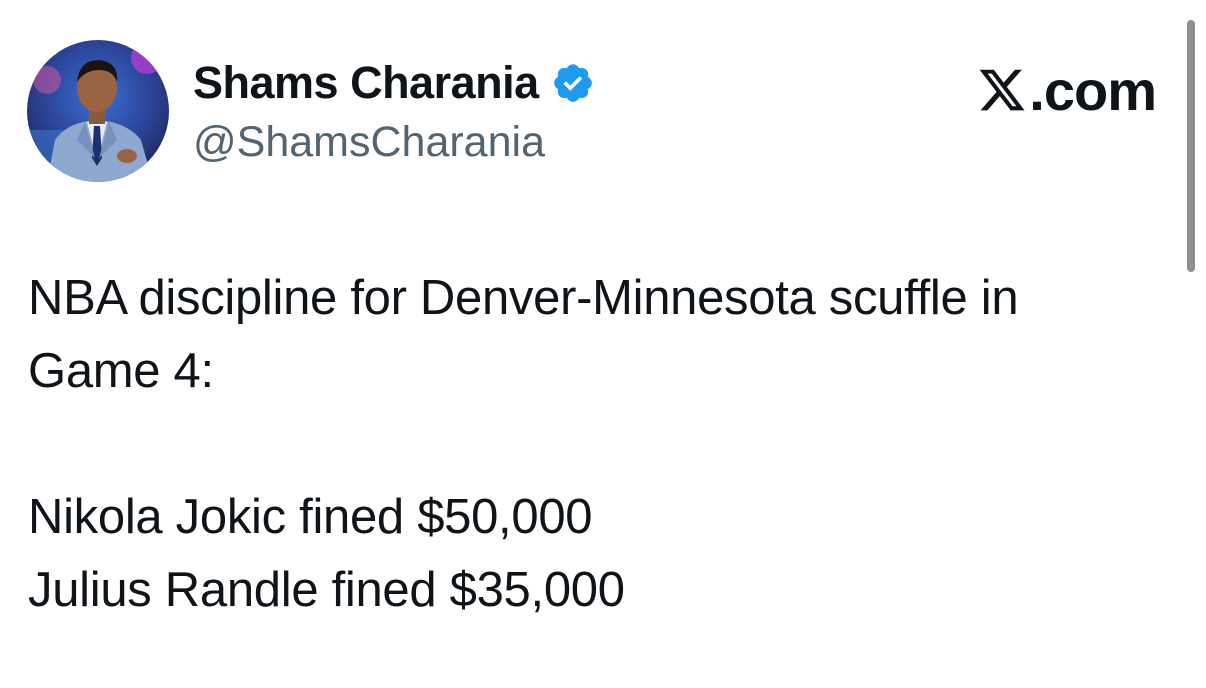  I want to click on author-avatar, so click(98, 111).